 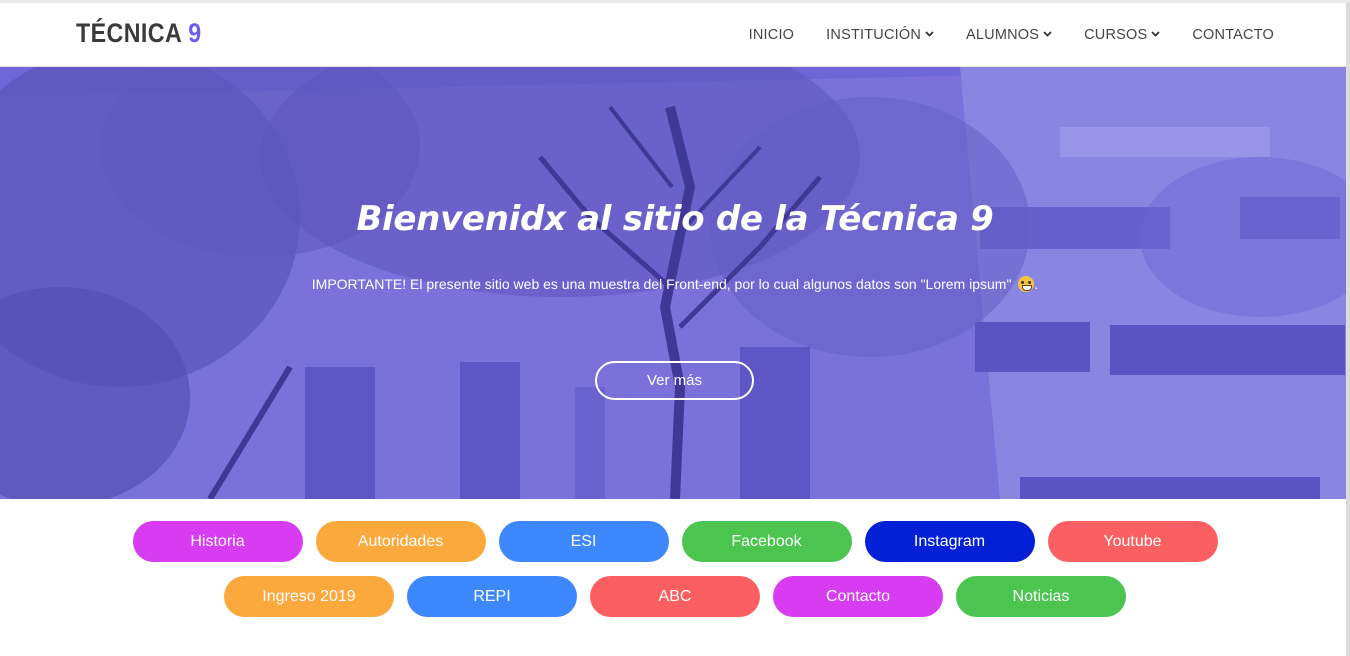 What do you see at coordinates (217, 541) in the screenshot?
I see `historia-button: Historia` at bounding box center [217, 541].